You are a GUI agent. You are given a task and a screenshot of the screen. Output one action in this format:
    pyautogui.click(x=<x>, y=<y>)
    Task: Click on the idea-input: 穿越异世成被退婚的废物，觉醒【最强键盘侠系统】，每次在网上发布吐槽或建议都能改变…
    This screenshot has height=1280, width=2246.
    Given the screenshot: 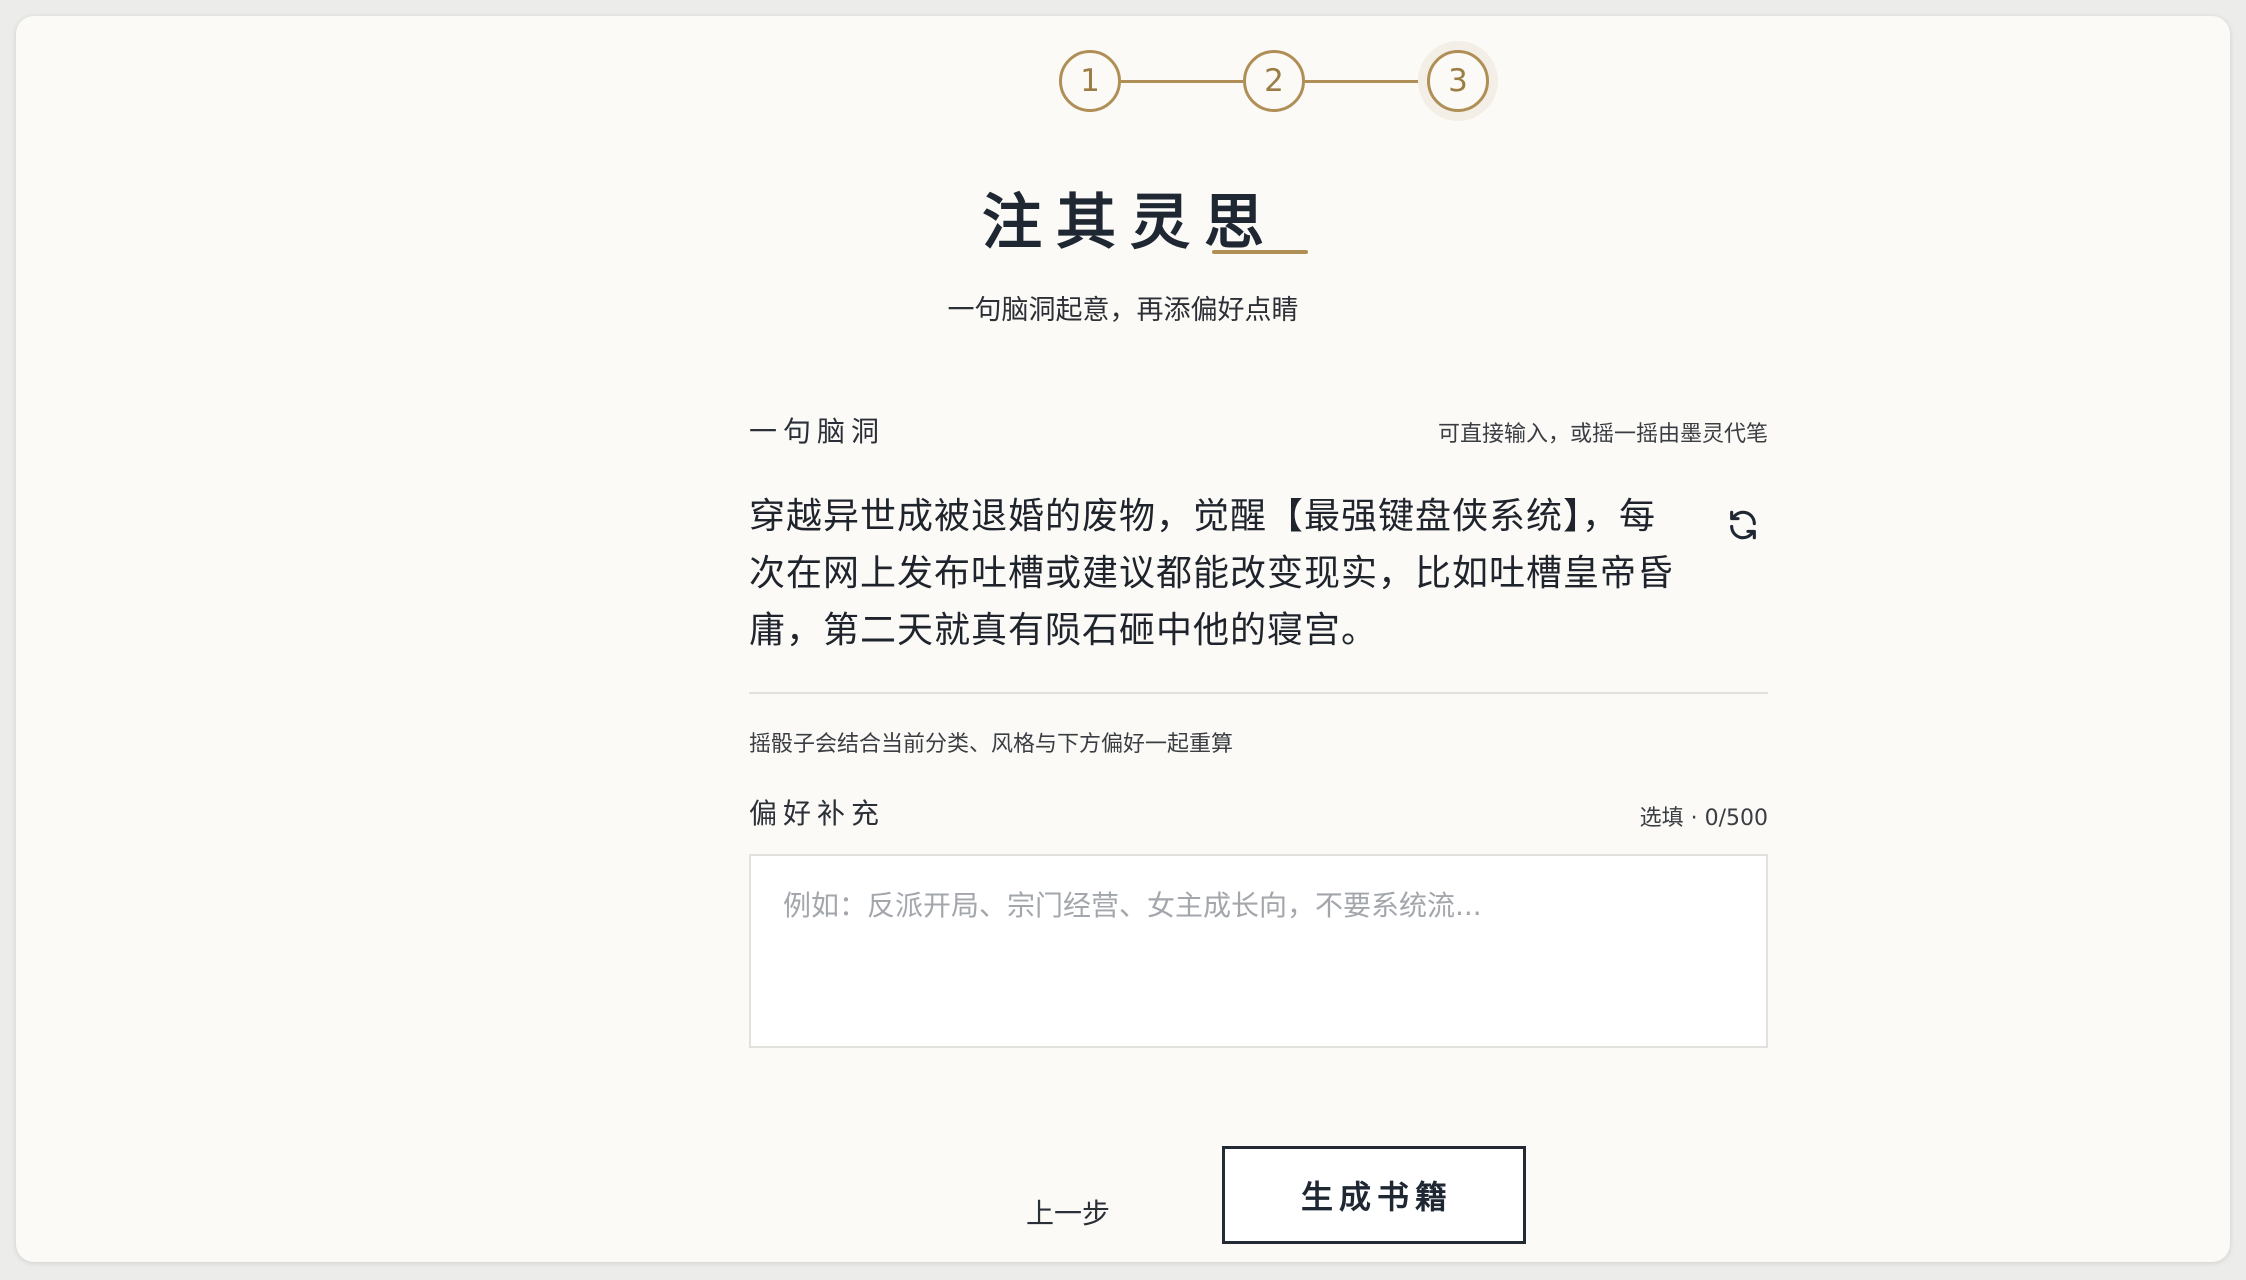 What is the action you would take?
    pyautogui.click(x=1219, y=573)
    